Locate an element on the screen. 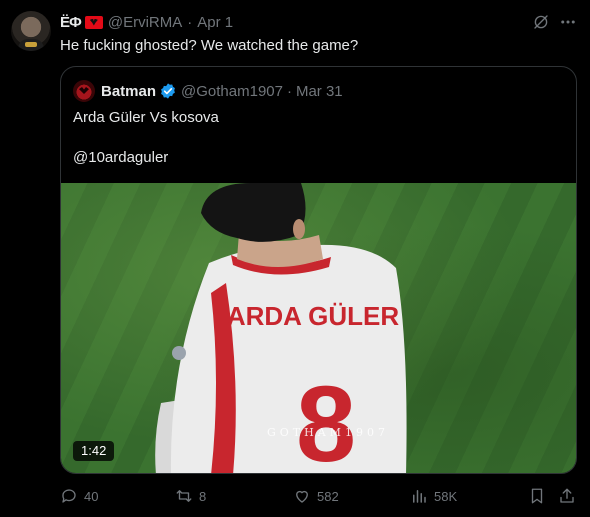 Image resolution: width=590 pixels, height=517 pixels. display-name: ЁФ is located at coordinates (81, 22).